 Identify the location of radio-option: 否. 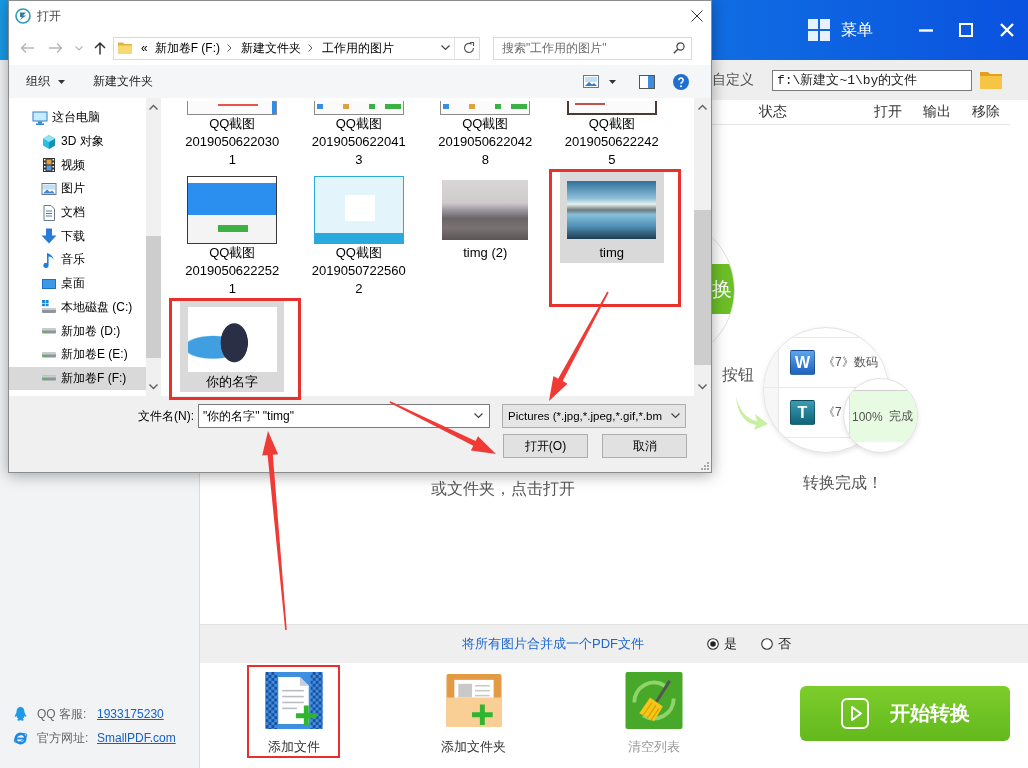
(776, 644).